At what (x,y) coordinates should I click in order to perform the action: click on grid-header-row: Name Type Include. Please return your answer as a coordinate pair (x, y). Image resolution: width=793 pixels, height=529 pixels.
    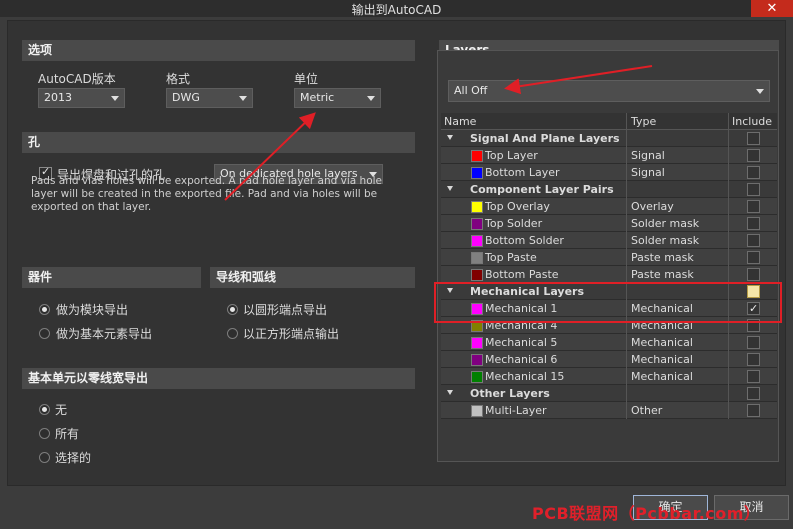
    Looking at the image, I should click on (609, 121).